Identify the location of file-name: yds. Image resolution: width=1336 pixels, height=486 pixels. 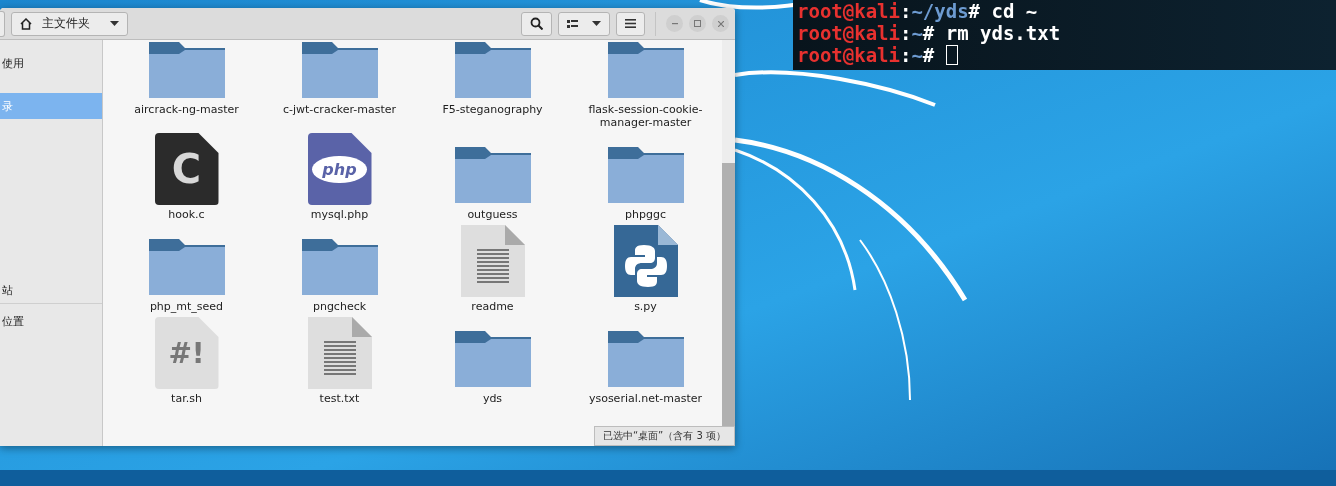
(492, 398).